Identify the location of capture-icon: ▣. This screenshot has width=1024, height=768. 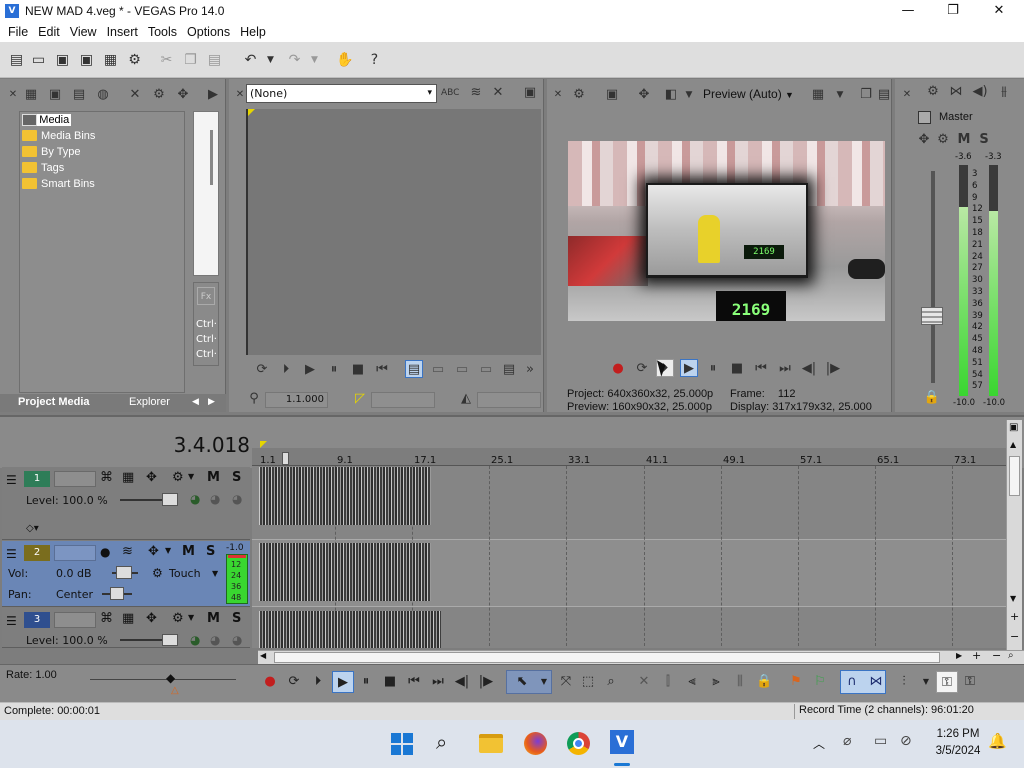
(55, 95).